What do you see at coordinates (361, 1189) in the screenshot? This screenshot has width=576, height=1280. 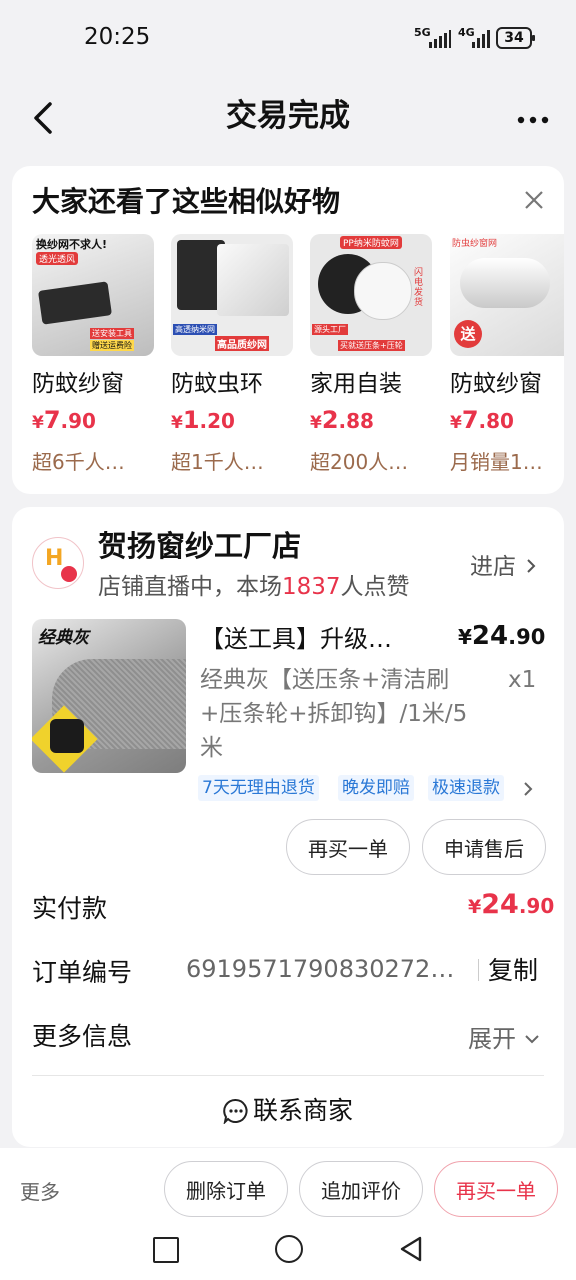 I see `add-review-button: 追加评价` at bounding box center [361, 1189].